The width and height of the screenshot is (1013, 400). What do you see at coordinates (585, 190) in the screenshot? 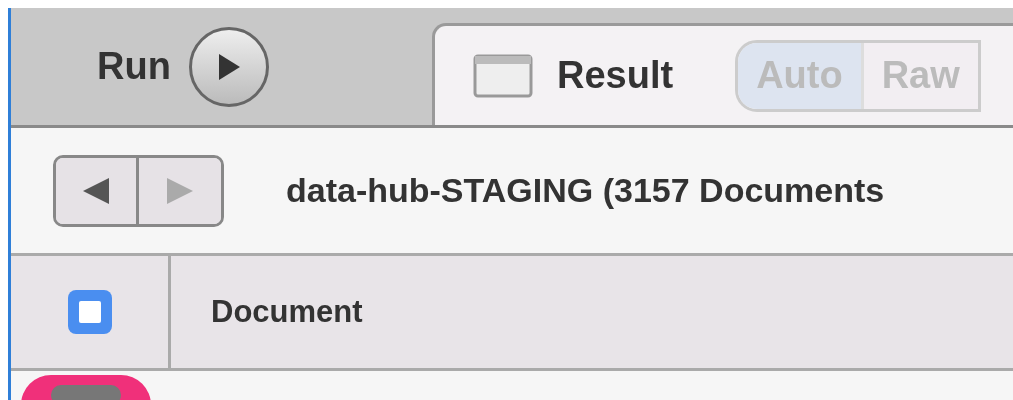
I see `collection-title: data-hub-STAGING (3157 Documents` at bounding box center [585, 190].